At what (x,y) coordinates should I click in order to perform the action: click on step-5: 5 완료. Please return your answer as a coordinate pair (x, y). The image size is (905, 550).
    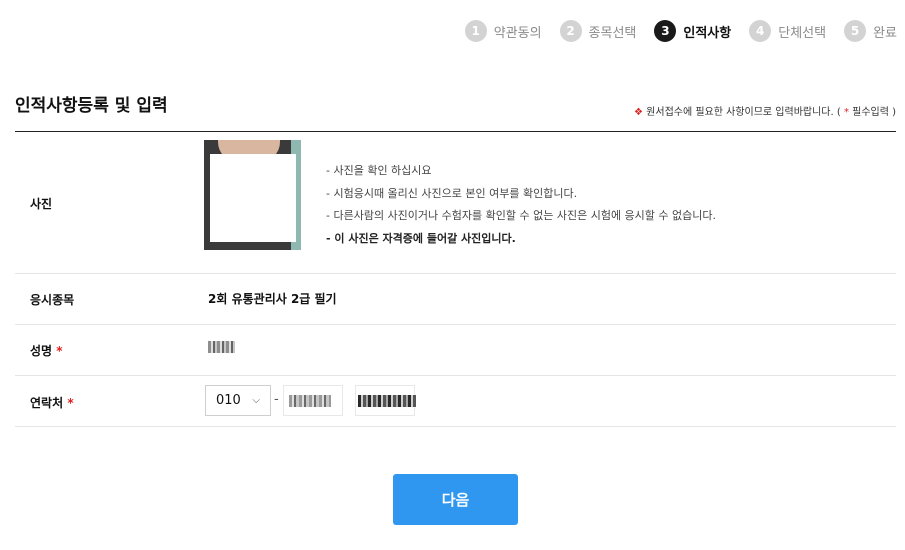
    Looking at the image, I should click on (870, 31).